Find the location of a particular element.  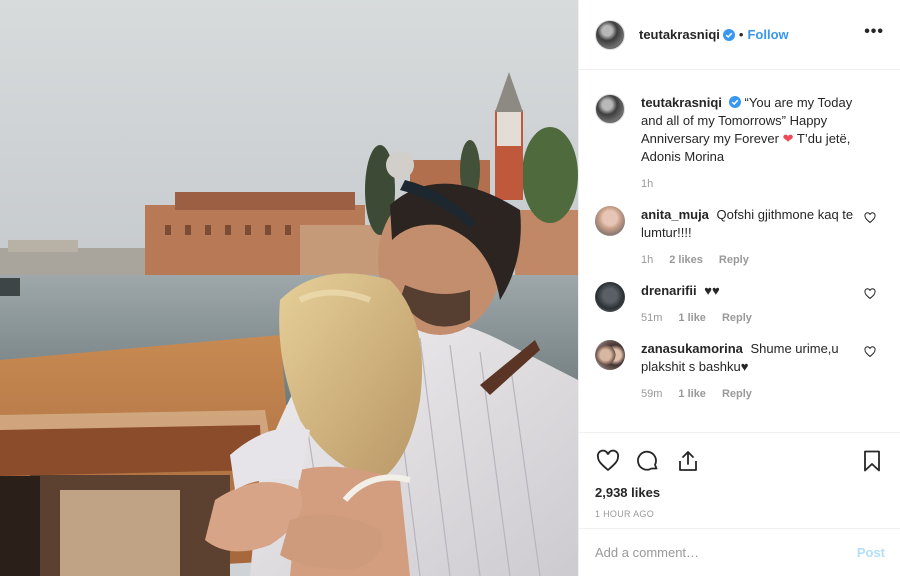

commenter-username: zanasukamorina is located at coordinates (692, 348).